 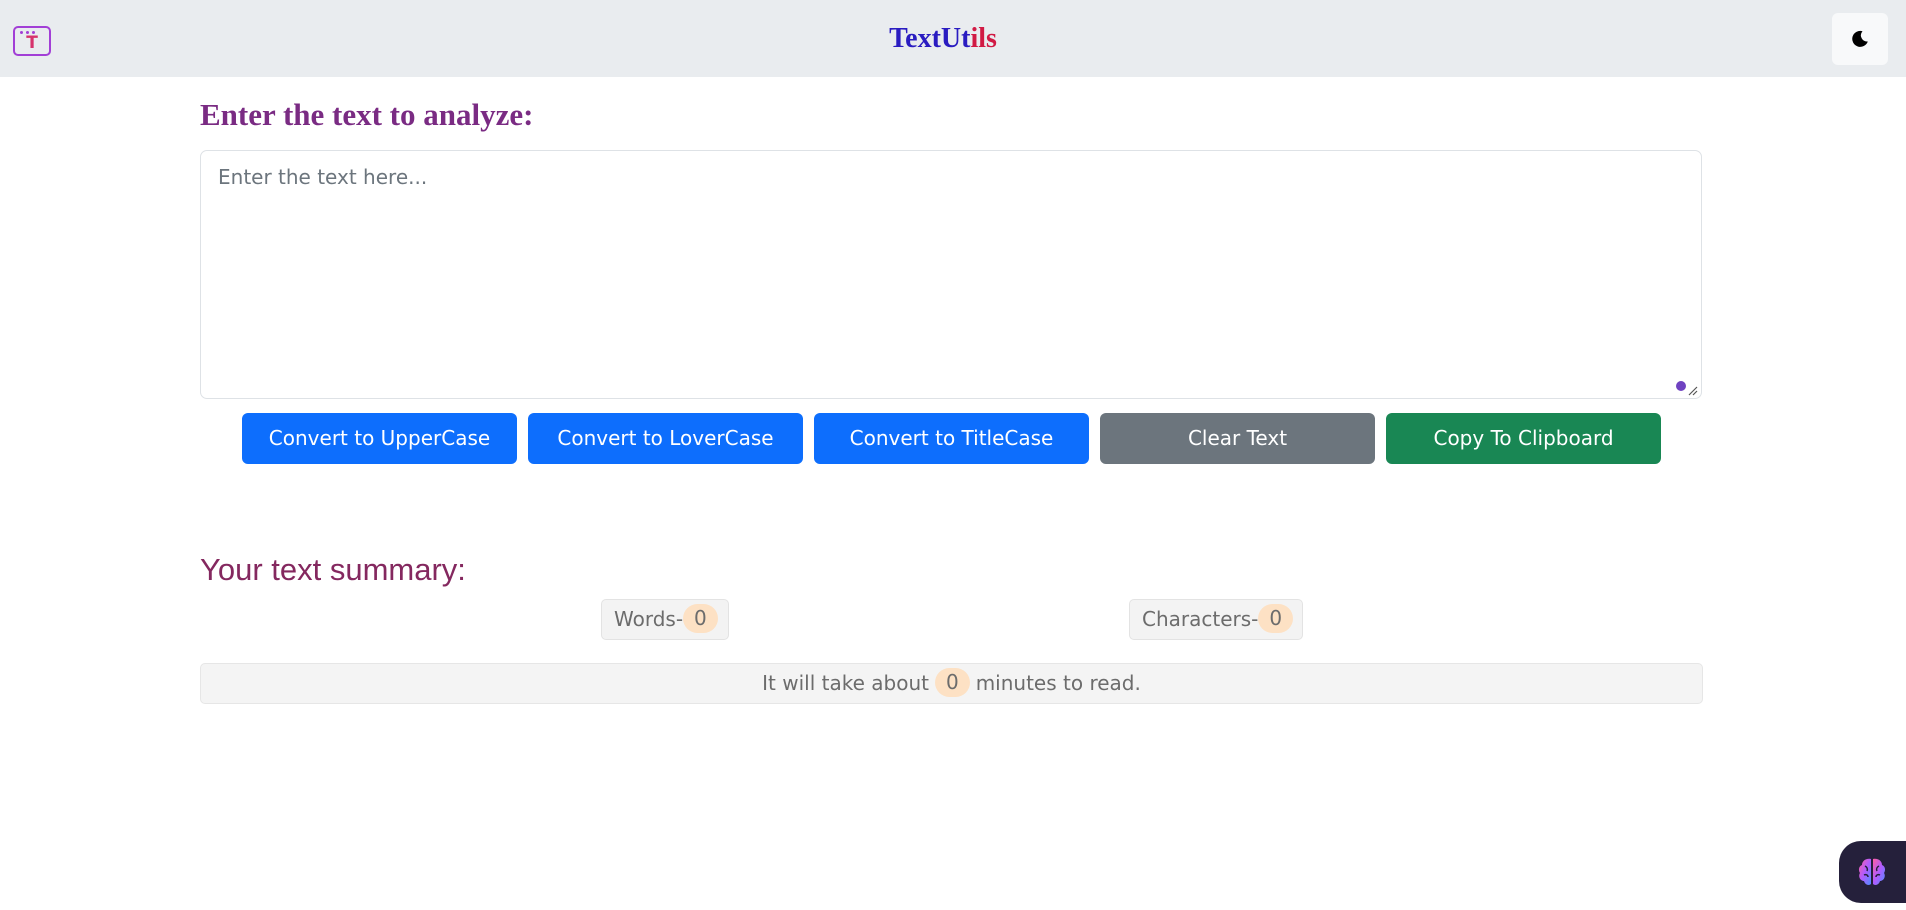 I want to click on read-time-bar: It will take about 0 minutes to read., so click(x=951, y=683).